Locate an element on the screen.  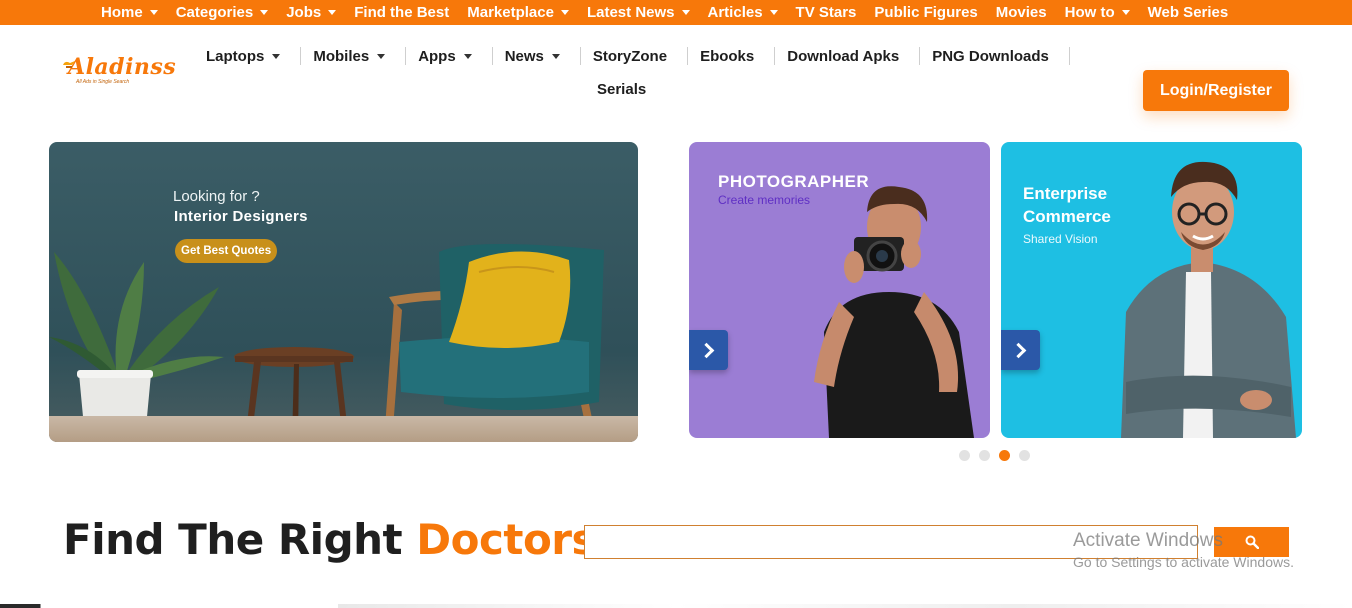
topnav-label: Web Series is located at coordinates (1188, 12).